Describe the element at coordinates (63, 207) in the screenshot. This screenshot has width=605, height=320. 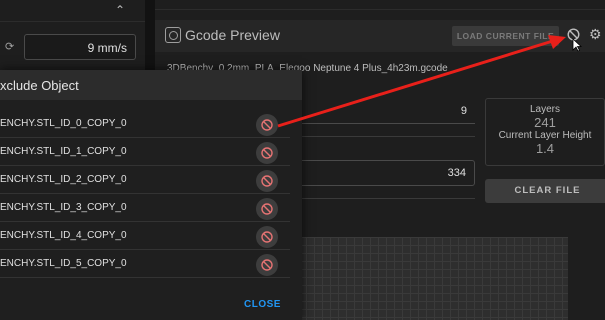
I see `object-name: ENCHY.STL_ID_3_COPY_0` at that location.